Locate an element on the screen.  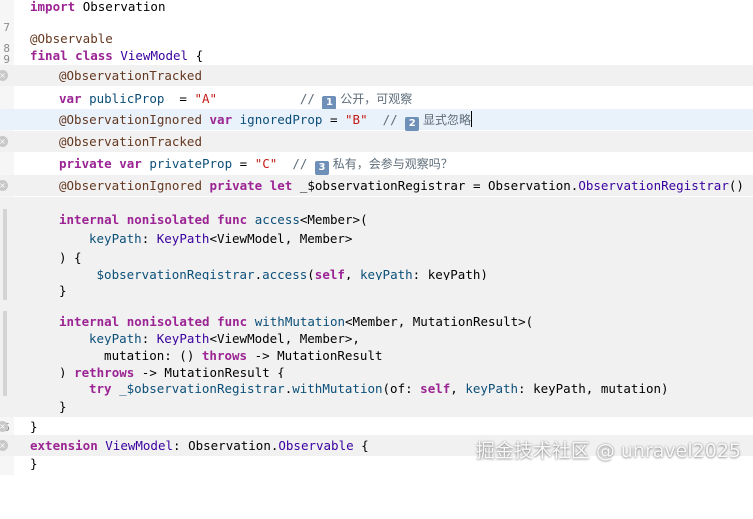
generic-params: <ViewModel, Member>, is located at coordinates (284, 338).